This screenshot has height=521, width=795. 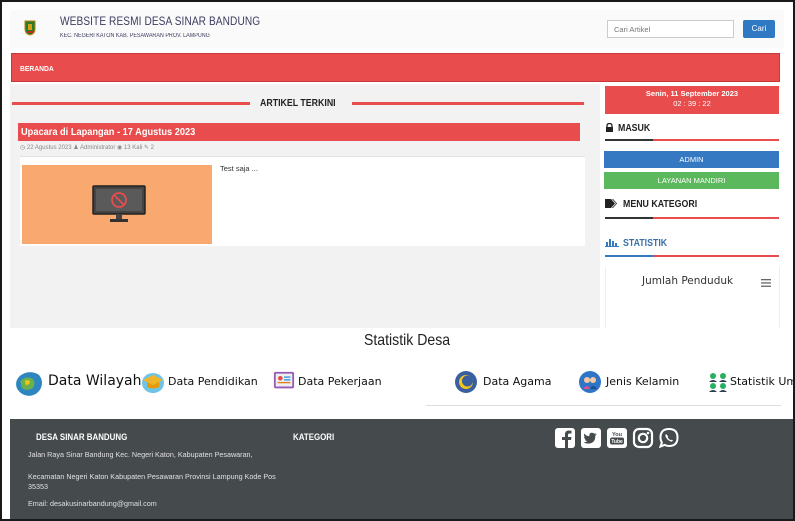 I want to click on map-icon, so click(x=29, y=384).